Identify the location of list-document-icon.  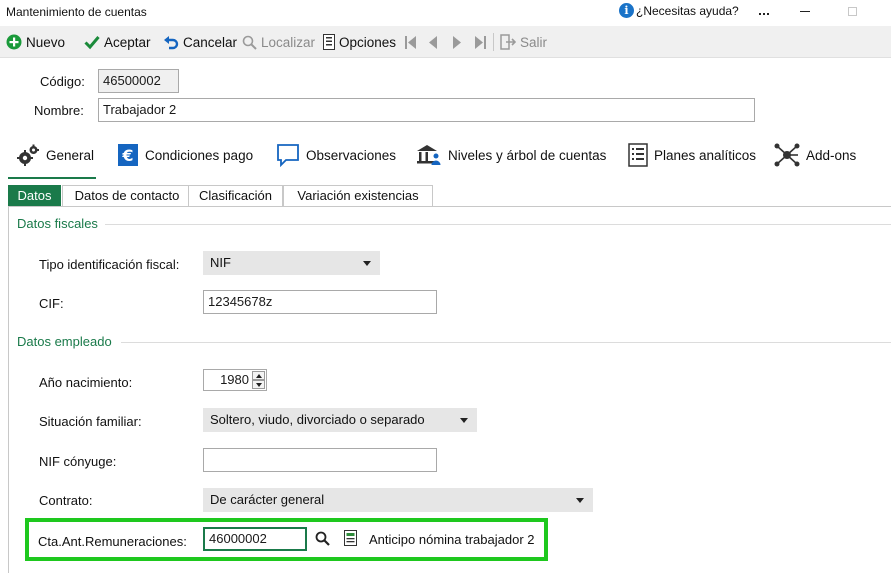
(638, 155).